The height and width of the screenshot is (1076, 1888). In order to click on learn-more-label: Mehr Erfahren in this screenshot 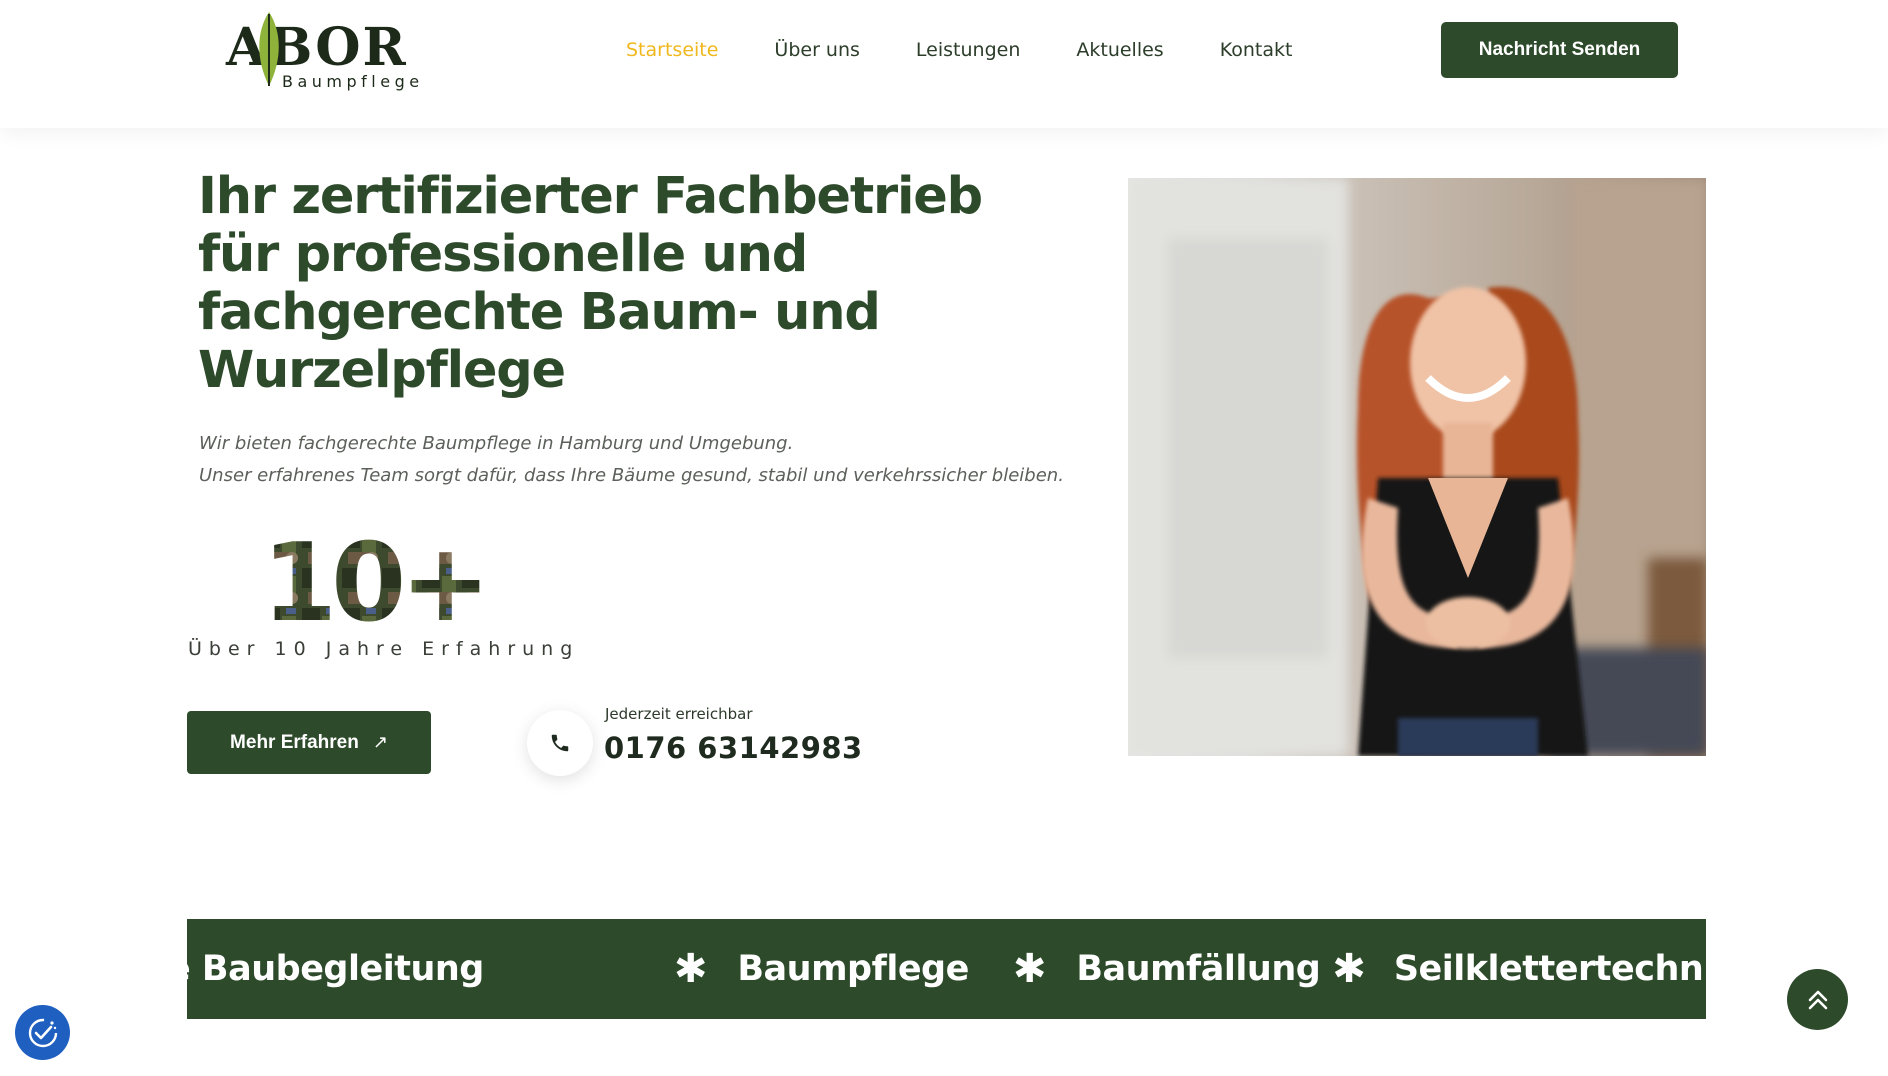, I will do `click(294, 742)`.